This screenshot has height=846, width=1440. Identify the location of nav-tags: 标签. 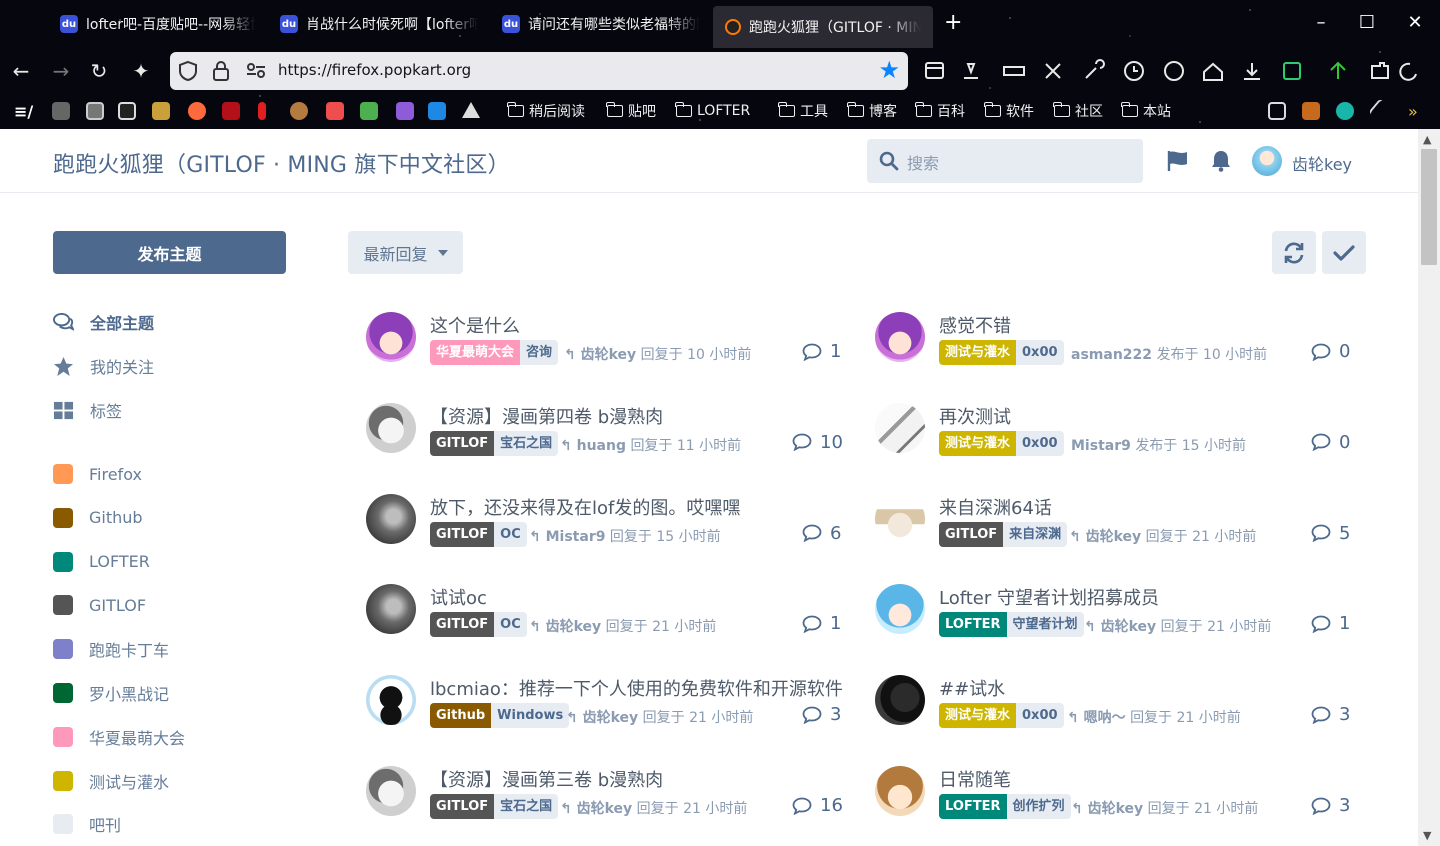
(87, 410).